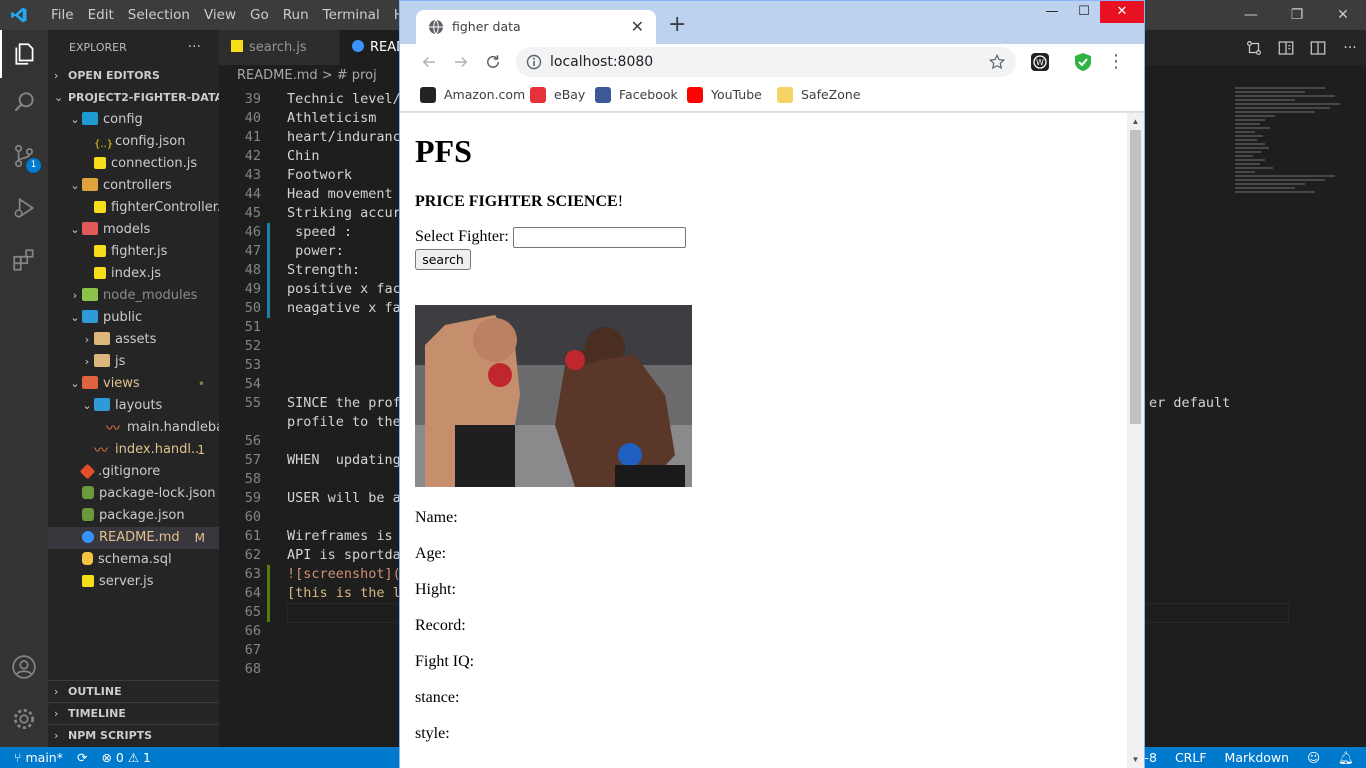  What do you see at coordinates (62, 15) in the screenshot?
I see `menu-file: File` at bounding box center [62, 15].